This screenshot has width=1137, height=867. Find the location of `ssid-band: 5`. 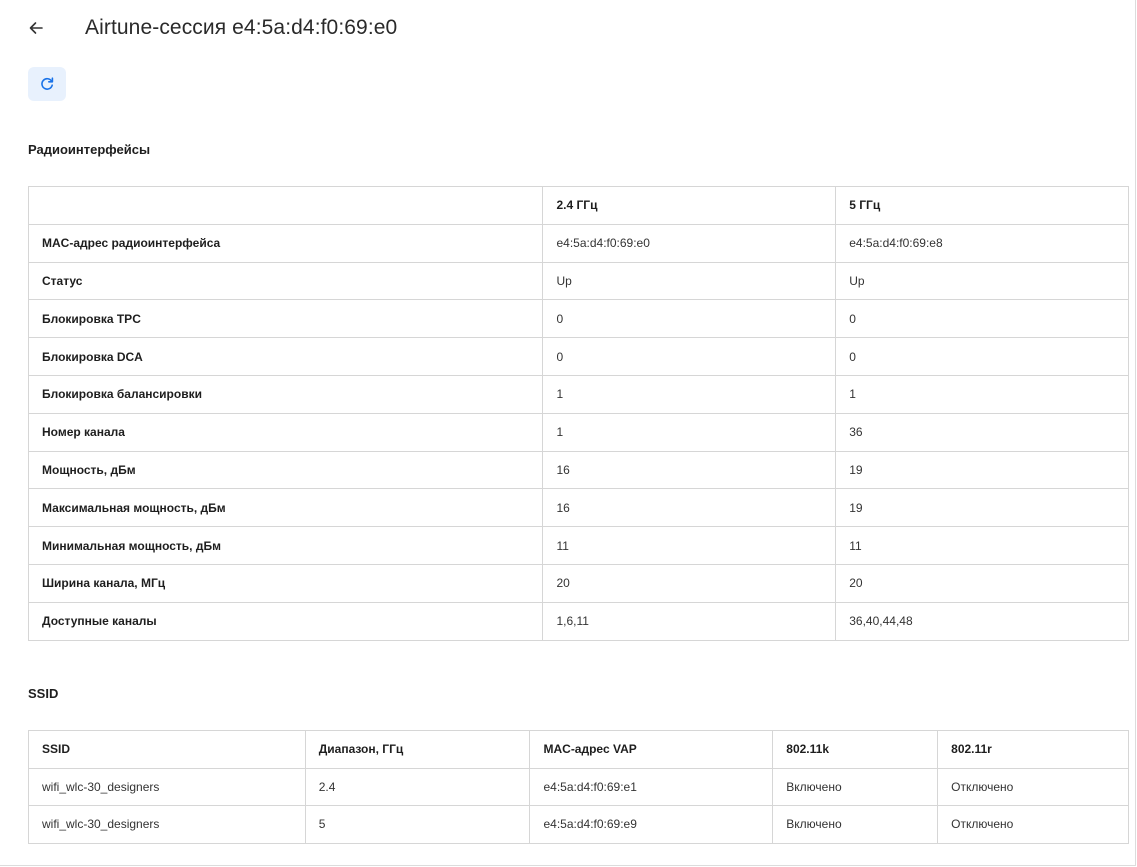

ssid-band: 5 is located at coordinates (417, 824).